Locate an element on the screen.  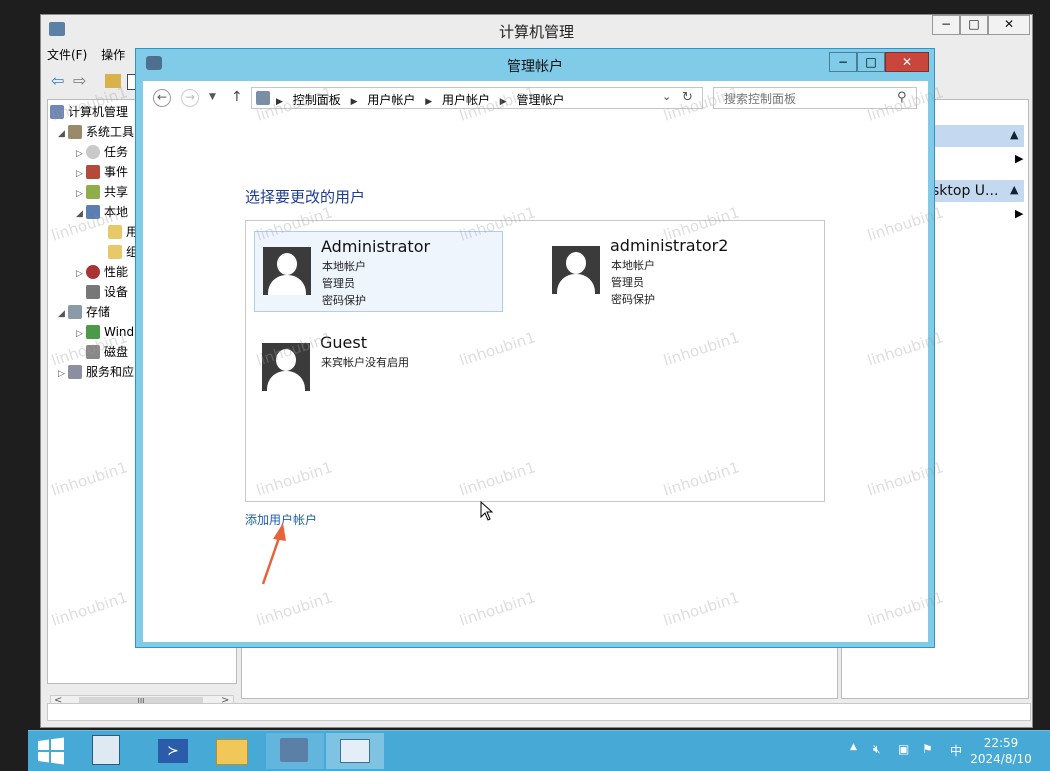
page-heading: 选择要更改的用户 is located at coordinates (305, 197).